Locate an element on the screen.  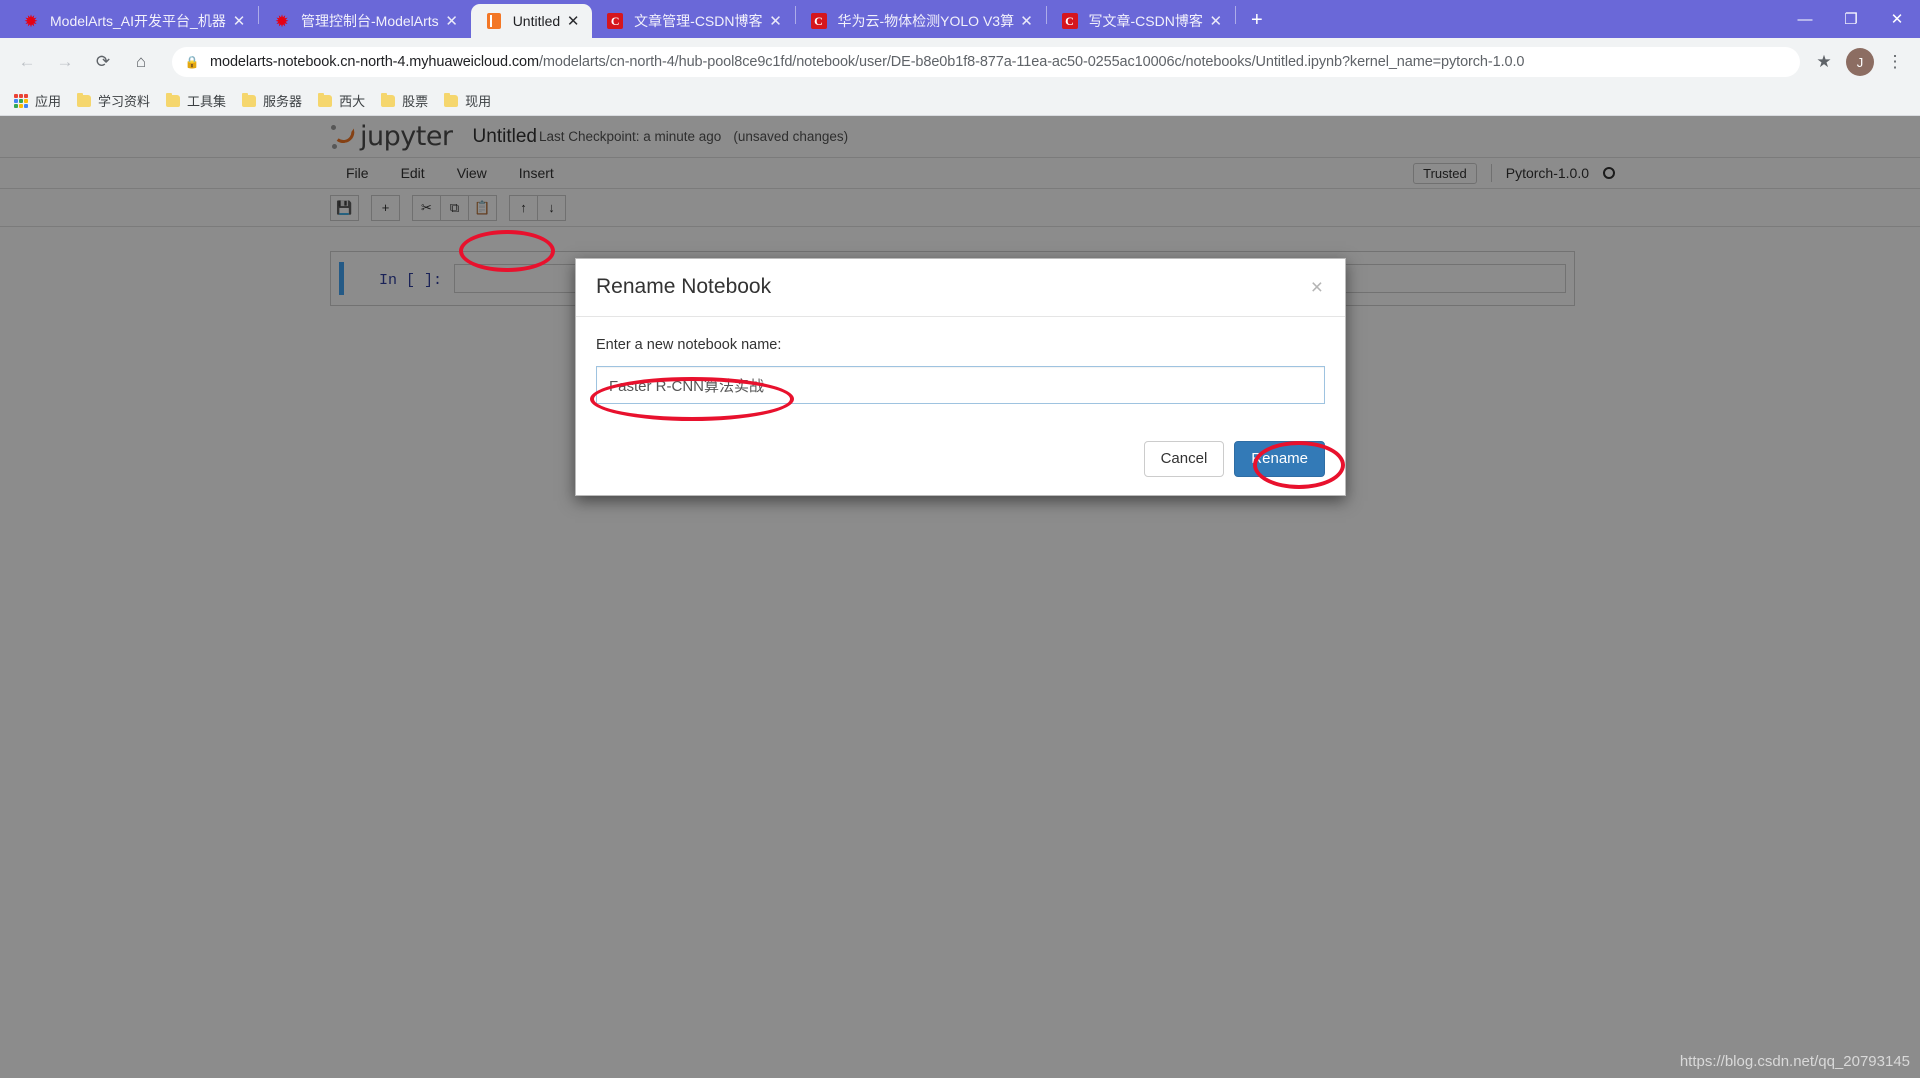
rename-button: Rename is located at coordinates (1279, 459).